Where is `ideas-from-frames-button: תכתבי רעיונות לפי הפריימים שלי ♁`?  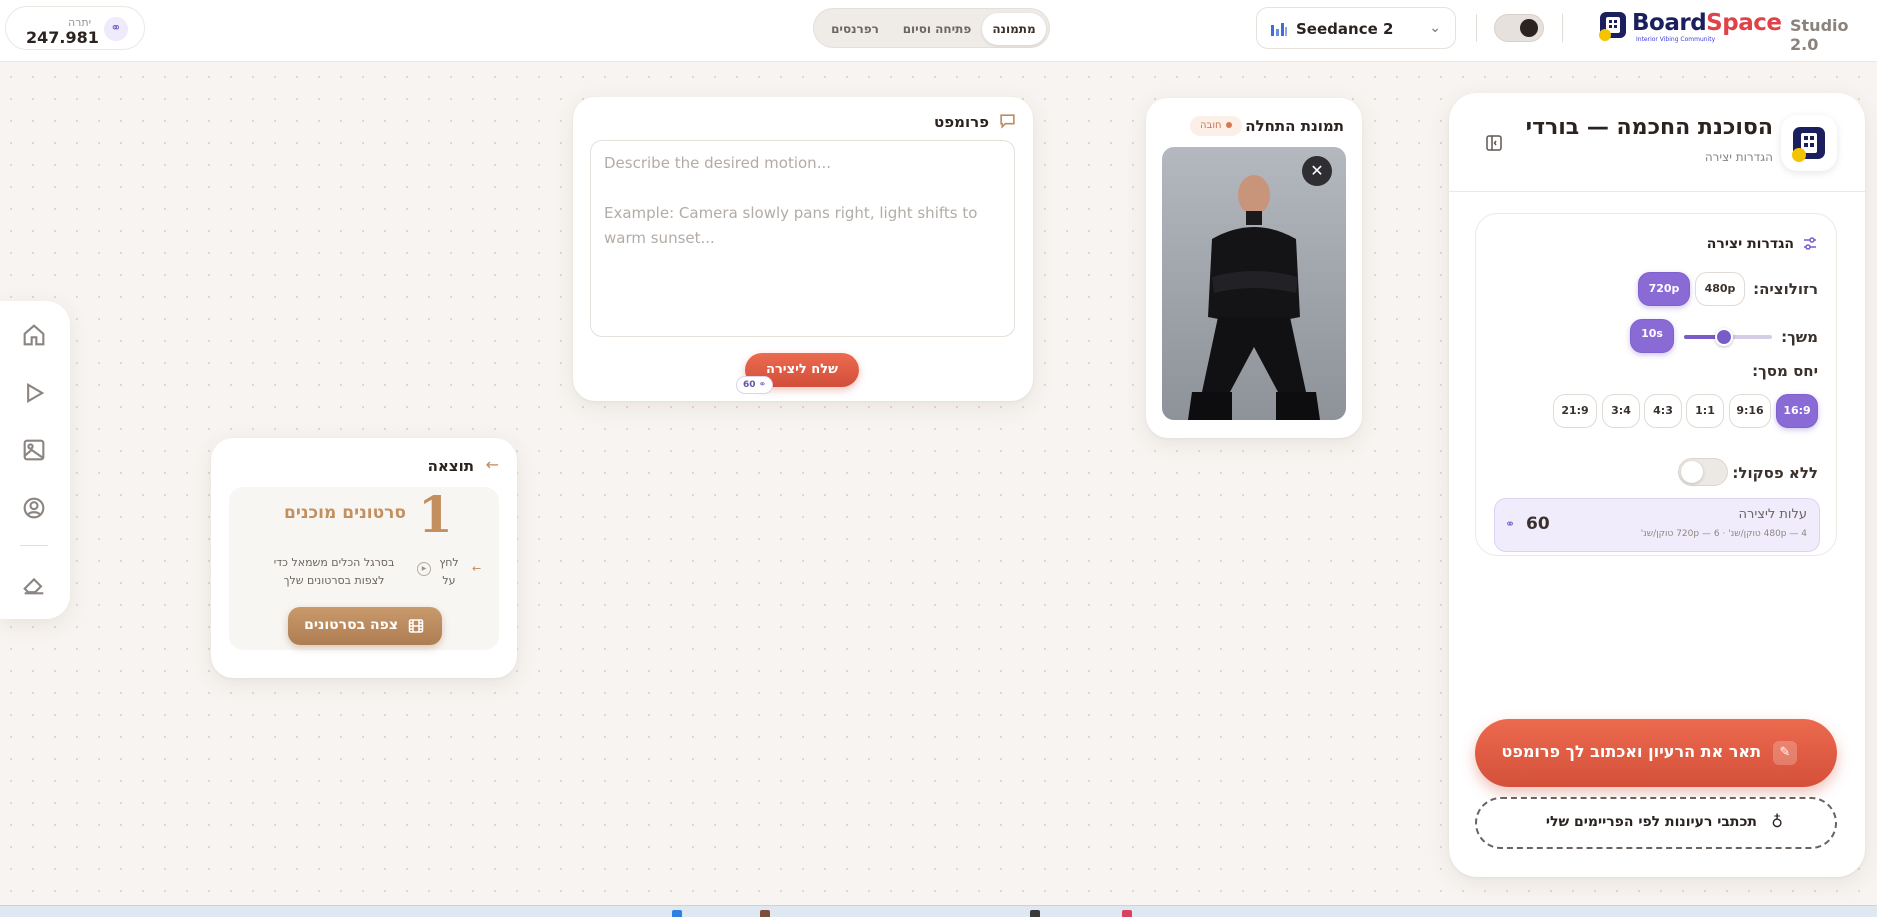 ideas-from-frames-button: תכתבי רעיונות לפי הפריימים שלי ♁ is located at coordinates (1656, 823).